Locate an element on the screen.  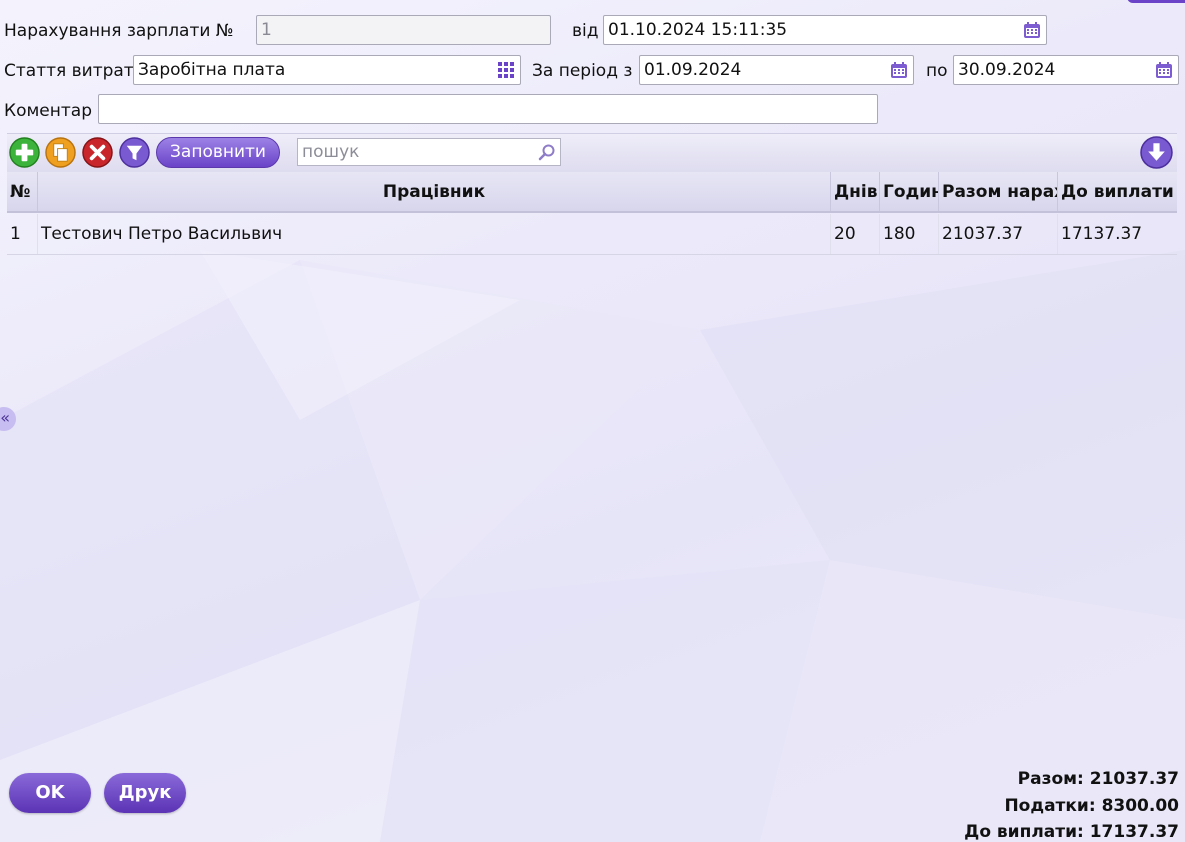
column-header-number: № is located at coordinates (22, 191).